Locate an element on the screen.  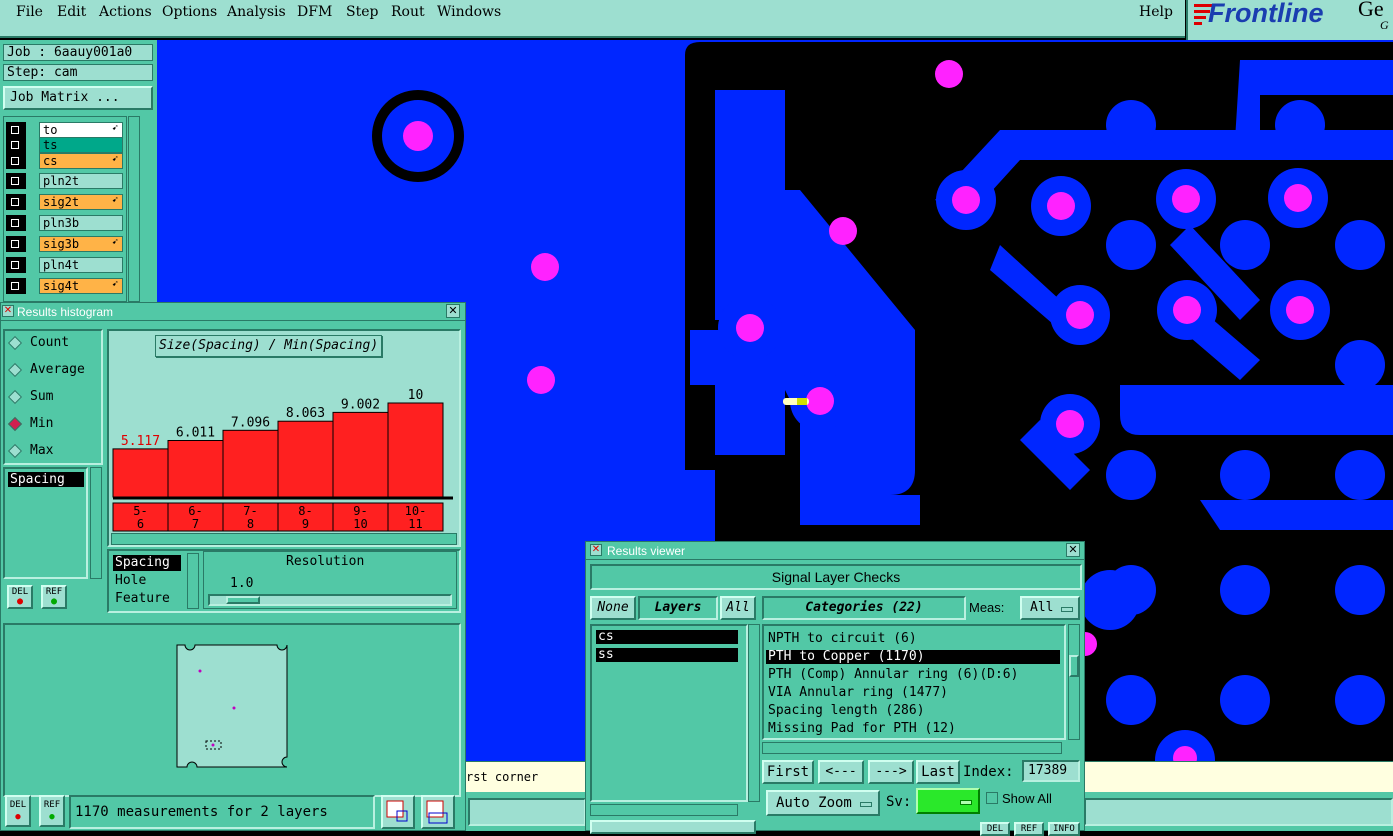
categories-vscroll-thumb is located at coordinates (1074, 666).